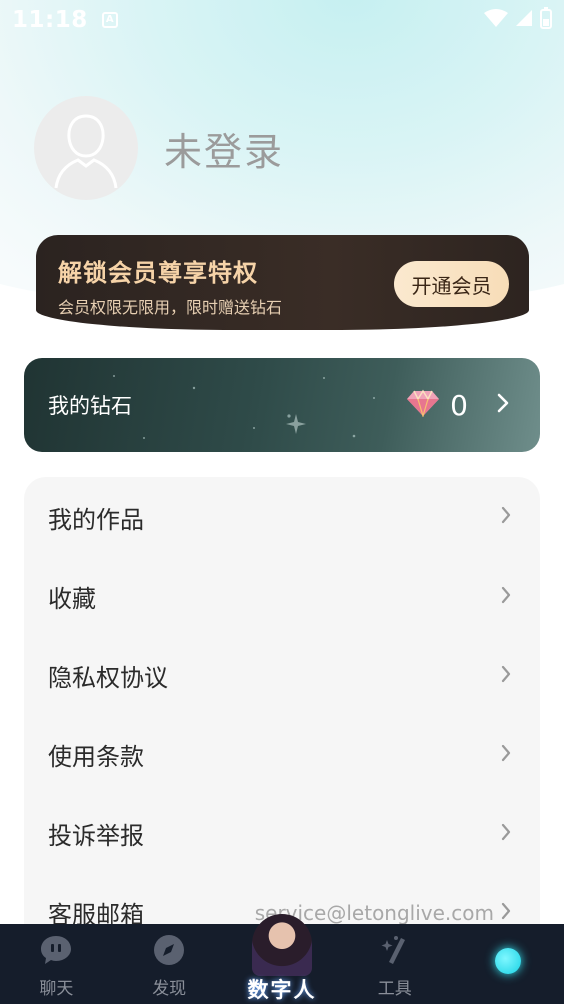 The width and height of the screenshot is (564, 1004). I want to click on magic-wand-icon, so click(395, 952).